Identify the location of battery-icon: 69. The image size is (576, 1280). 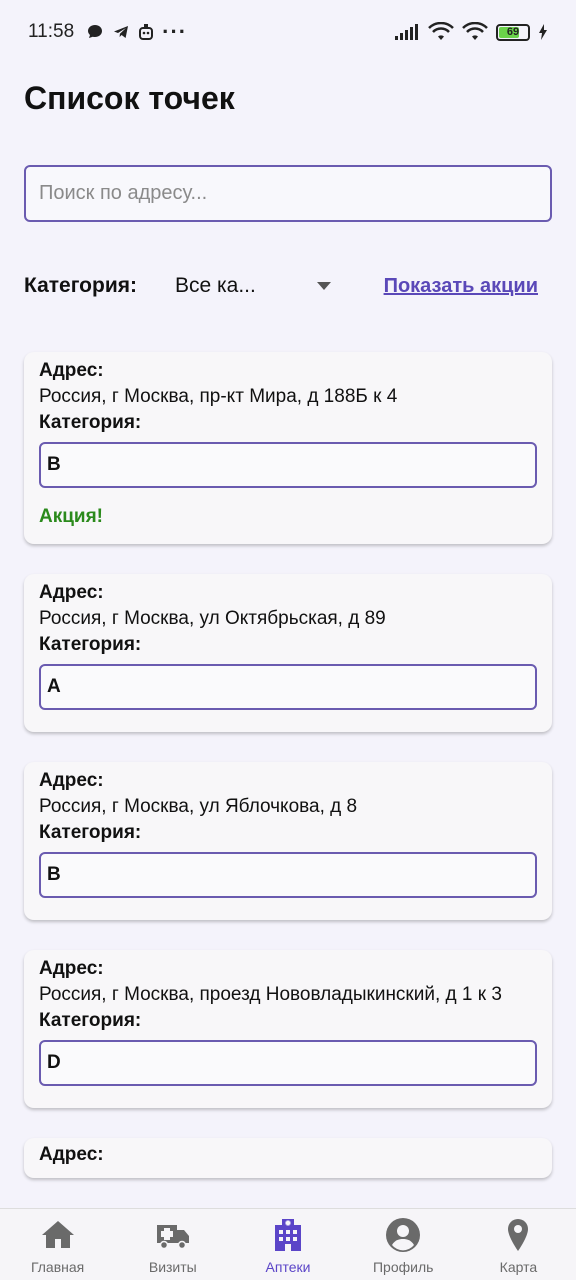
(513, 32).